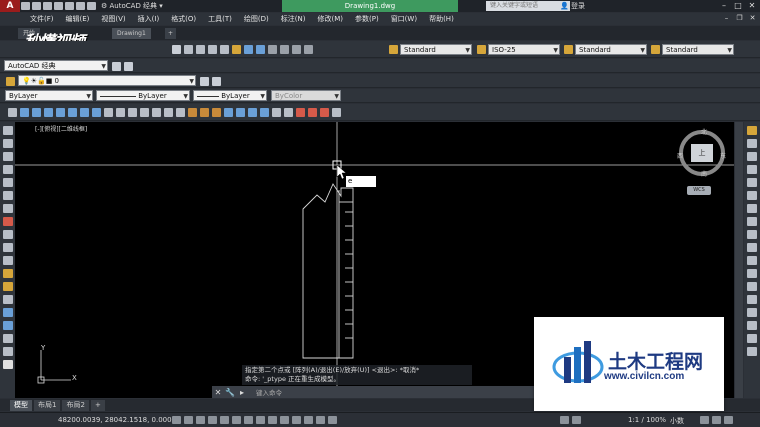 The image size is (760, 427). Describe the element at coordinates (176, 420) in the screenshot. I see `infer-constraints-icon` at that location.